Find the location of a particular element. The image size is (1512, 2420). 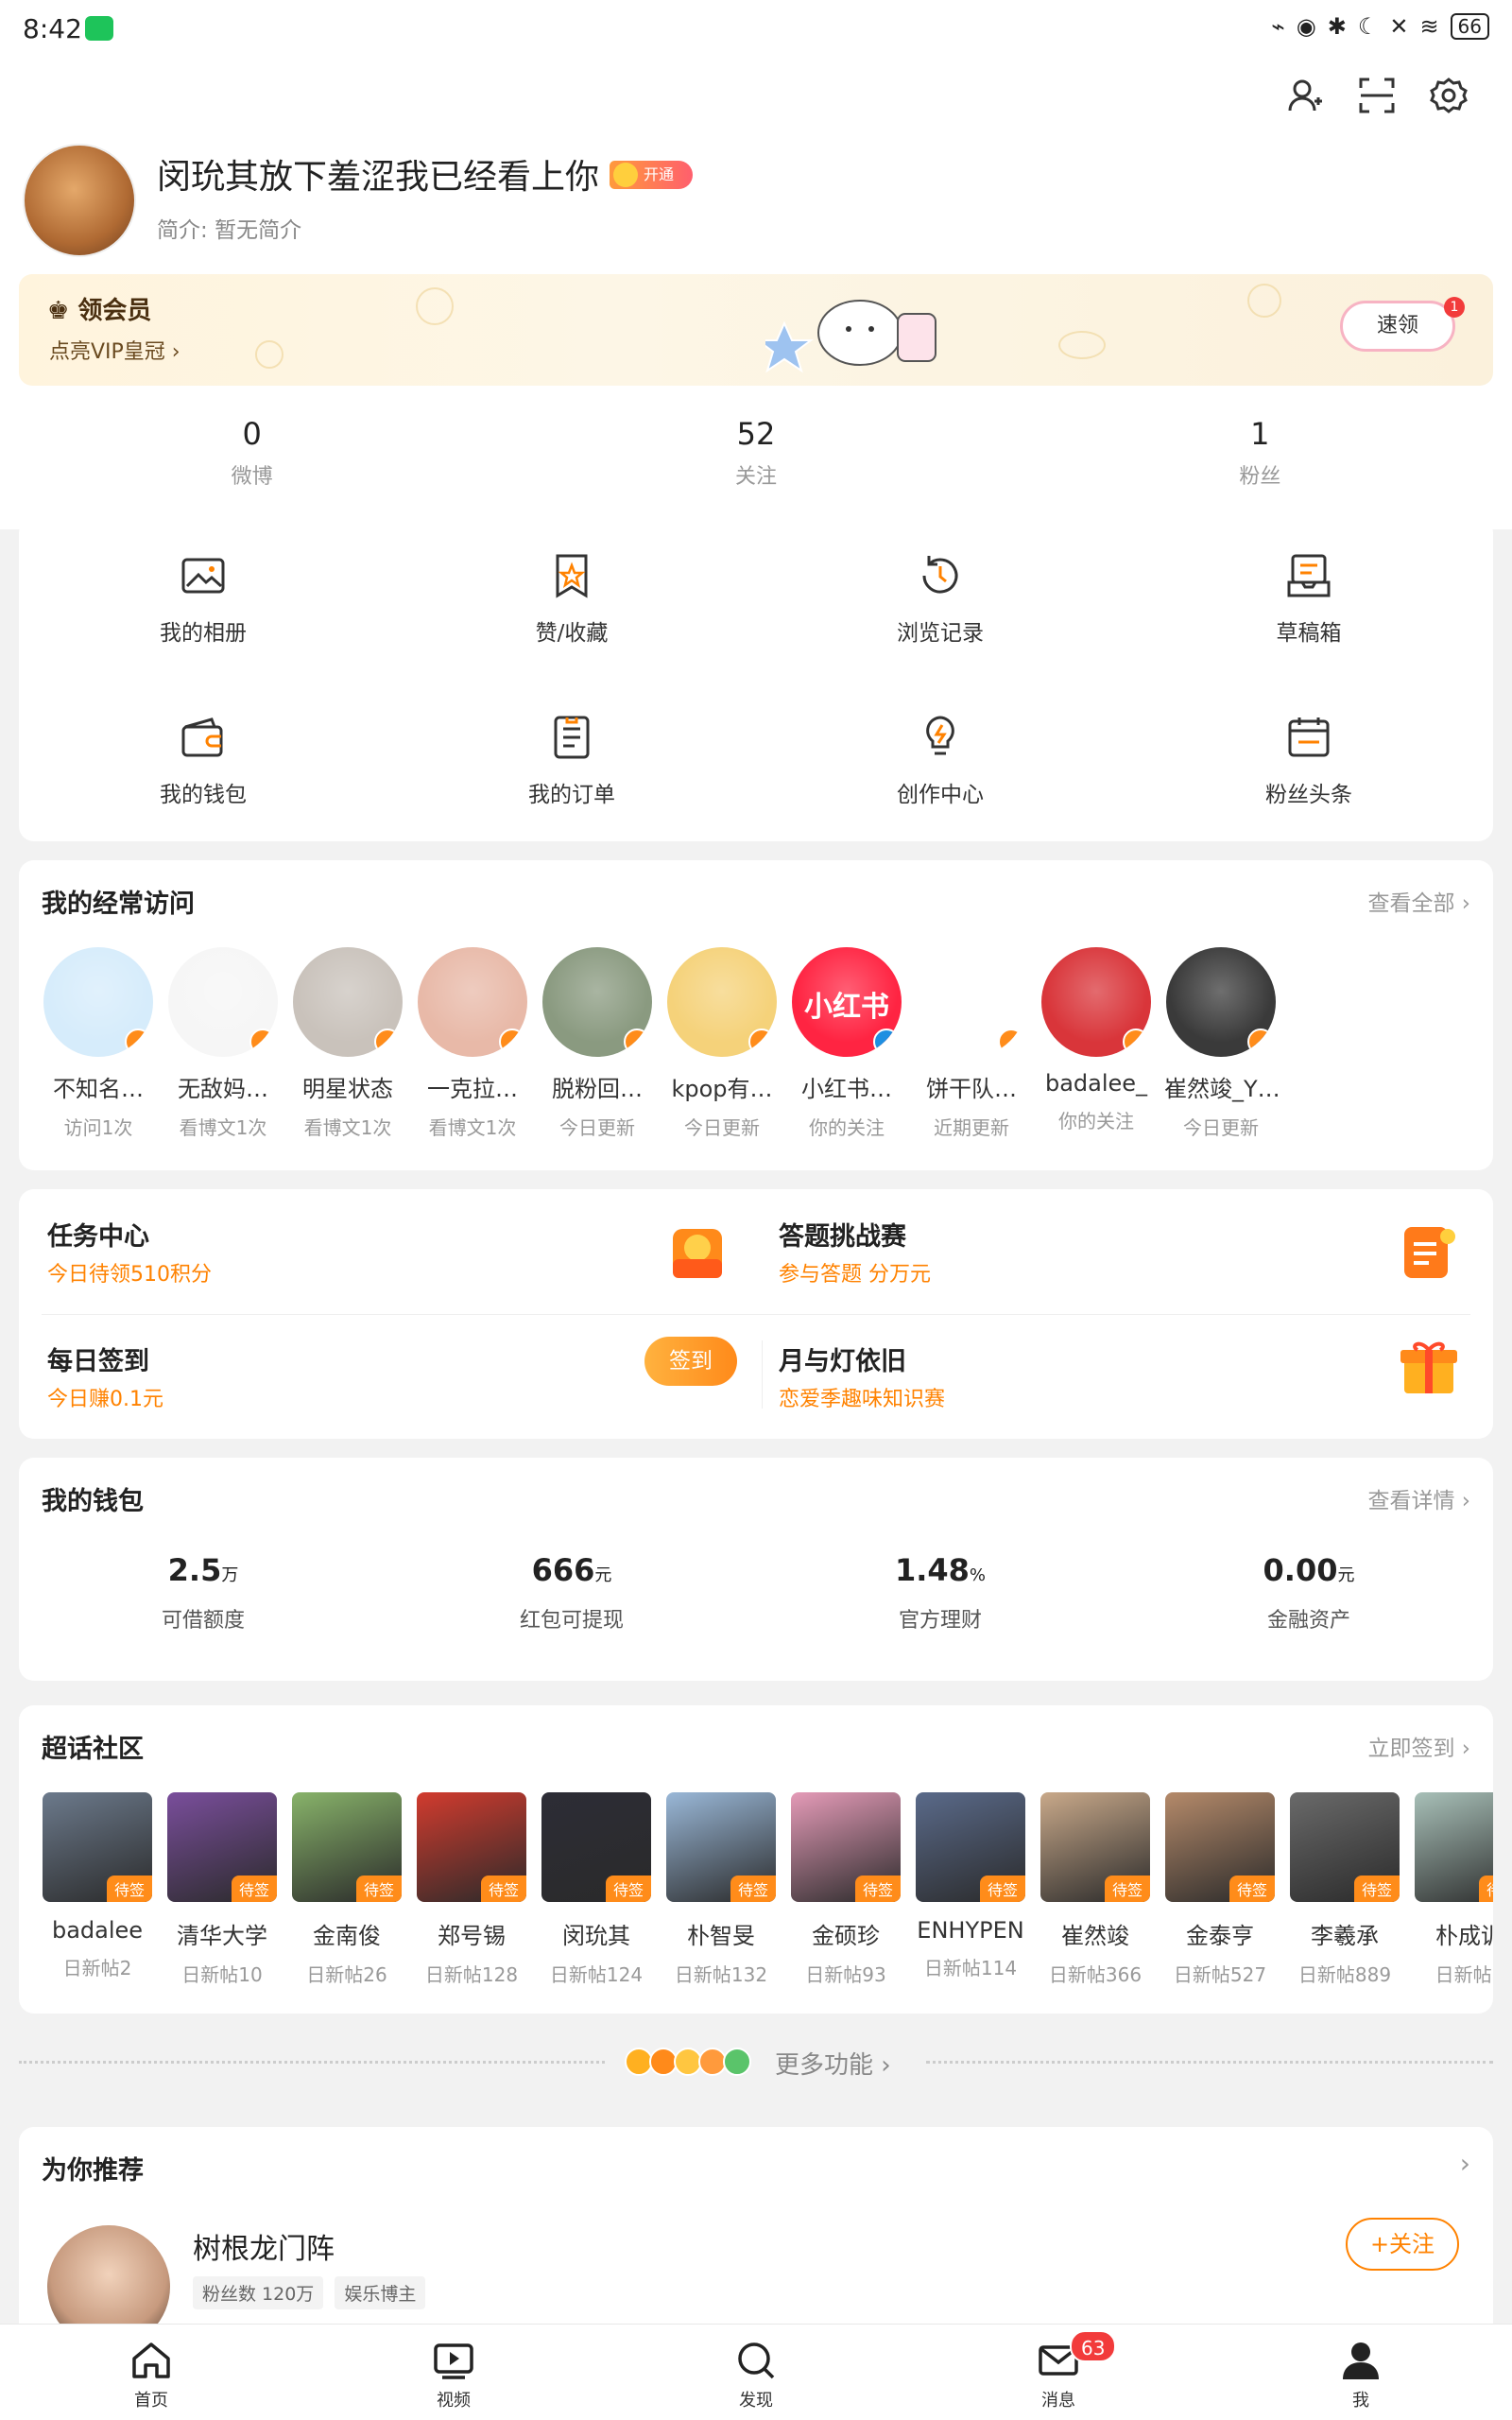

fans-count-chip: 粉丝数 120万 is located at coordinates (258, 2292).